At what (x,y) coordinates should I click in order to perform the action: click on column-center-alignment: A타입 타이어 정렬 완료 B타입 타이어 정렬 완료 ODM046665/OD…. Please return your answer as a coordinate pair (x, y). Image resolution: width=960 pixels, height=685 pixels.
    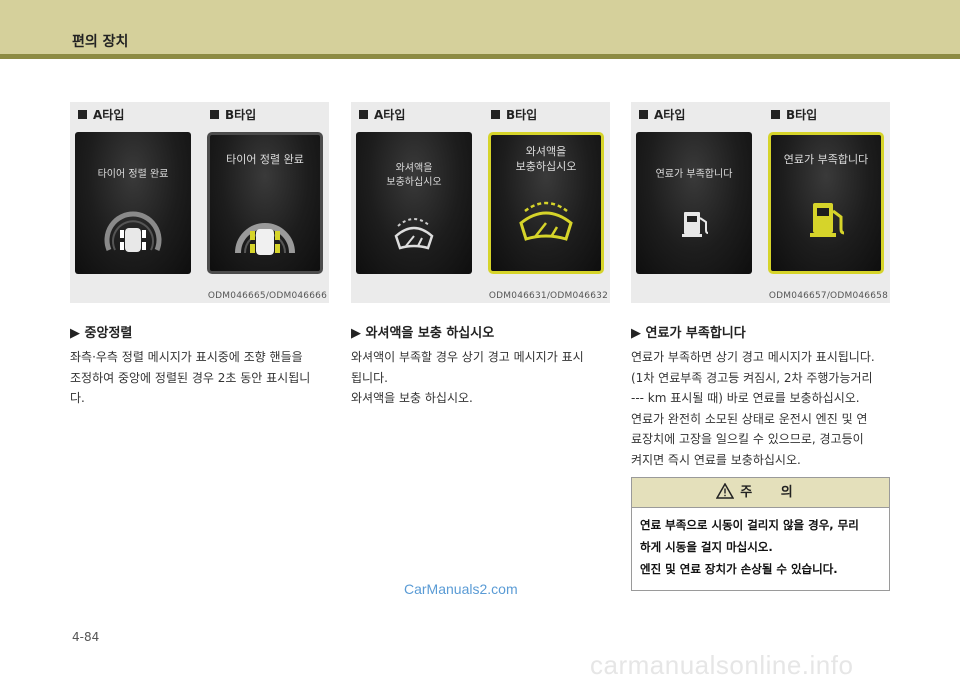
    Looking at the image, I should click on (199, 253).